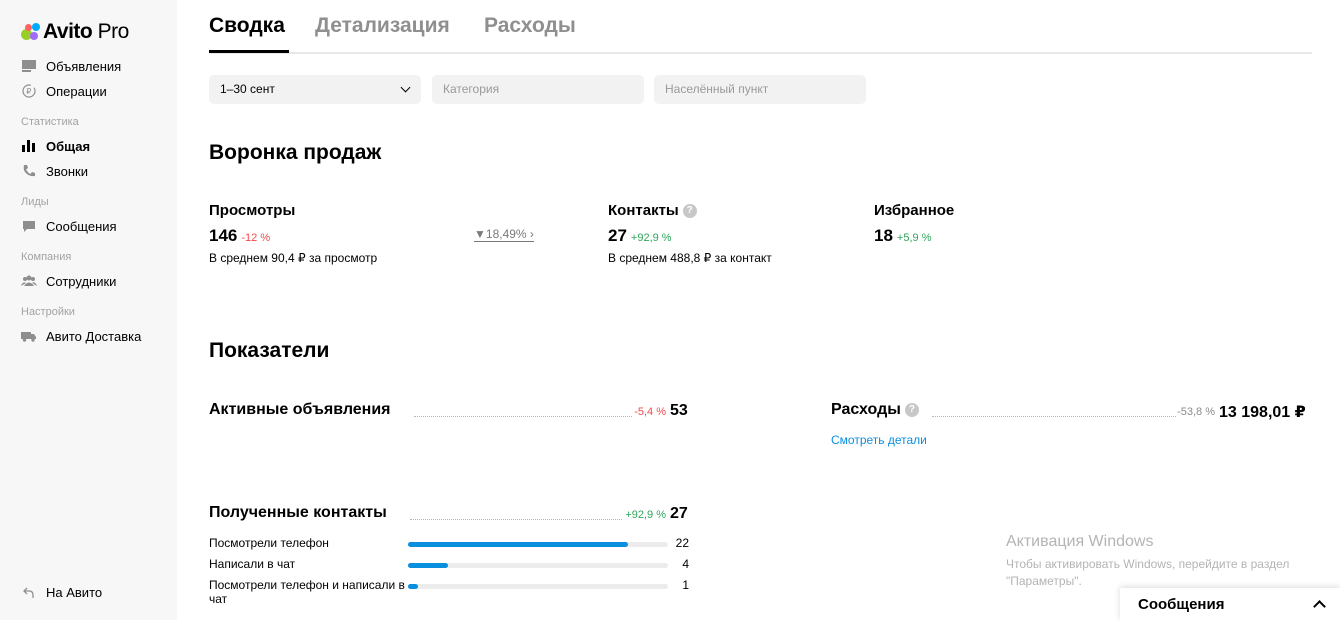 The height and width of the screenshot is (620, 1340). Describe the element at coordinates (29, 336) in the screenshot. I see `truck-icon` at that location.